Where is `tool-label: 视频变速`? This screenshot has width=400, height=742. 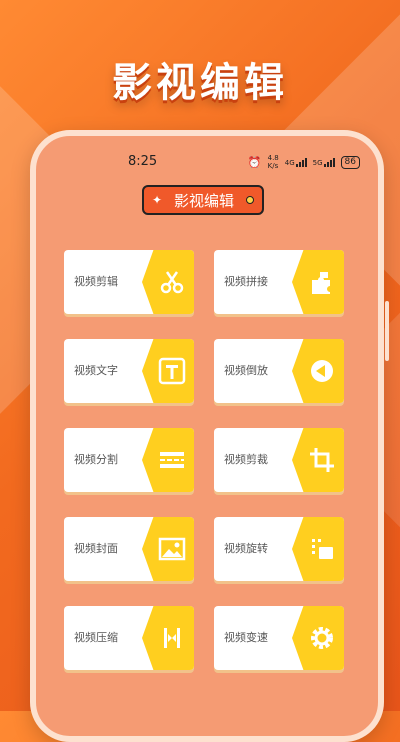
tool-label: 视频变速 is located at coordinates (246, 637).